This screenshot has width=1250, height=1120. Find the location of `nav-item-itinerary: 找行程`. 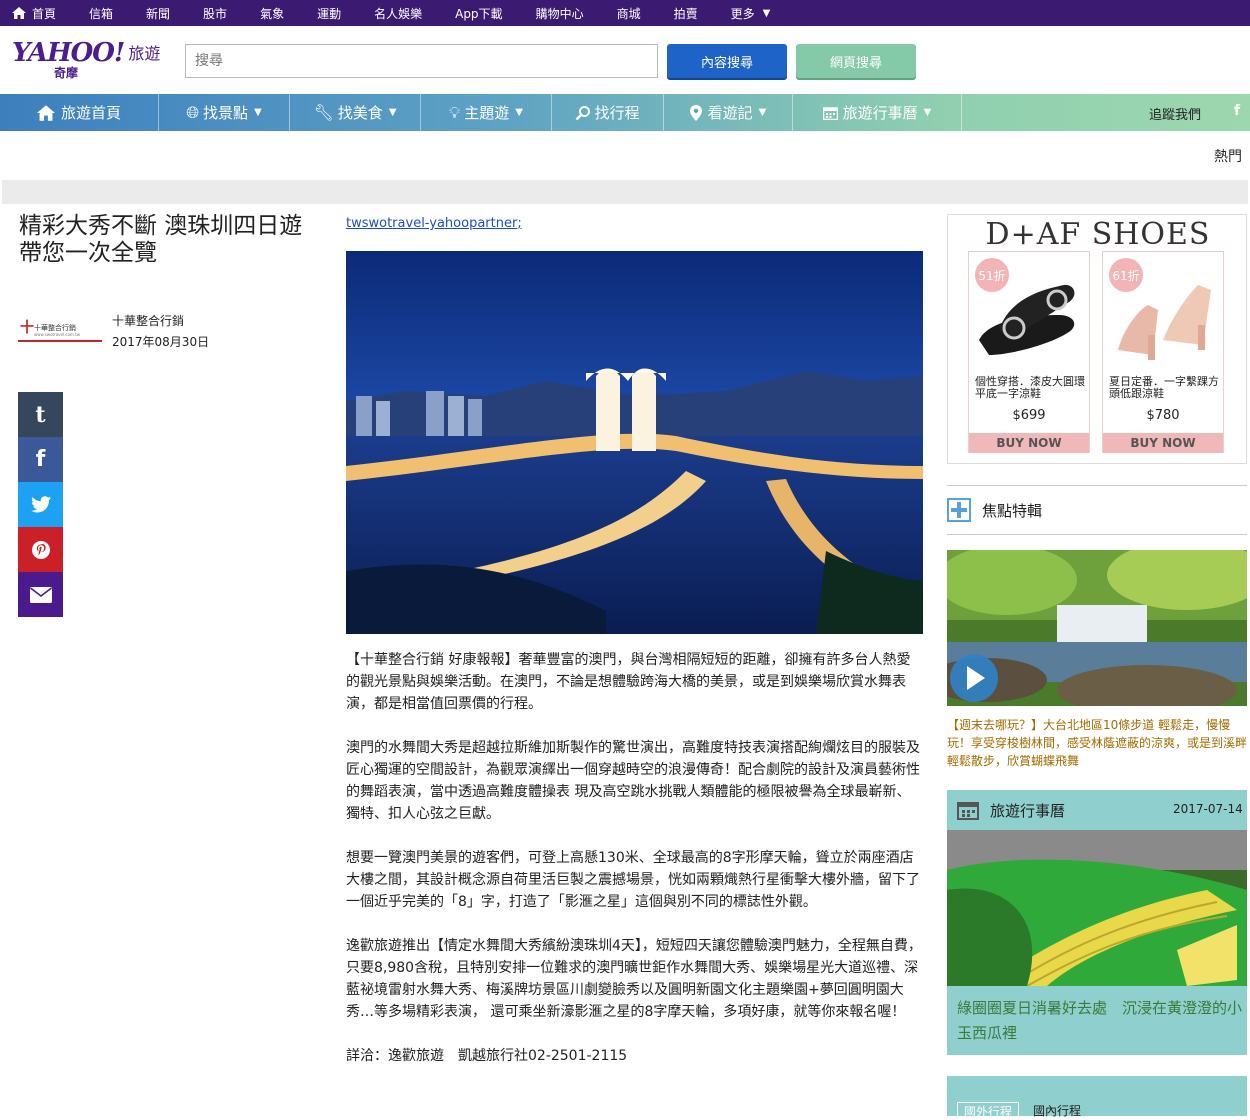

nav-item-itinerary: 找行程 is located at coordinates (608, 112).